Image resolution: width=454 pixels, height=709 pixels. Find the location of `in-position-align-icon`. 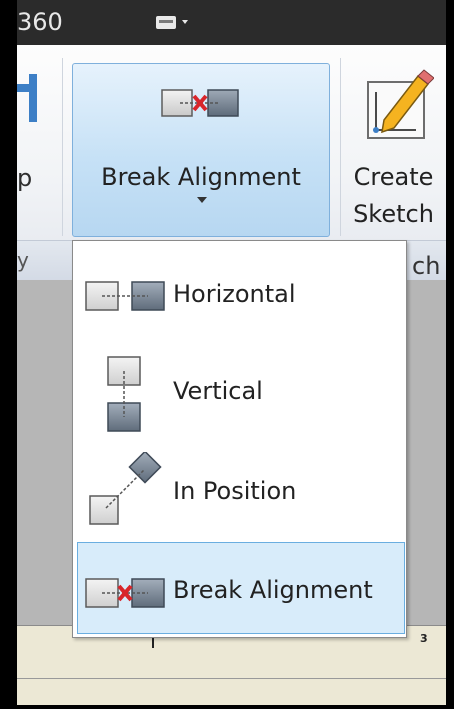

in-position-align-icon is located at coordinates (125, 488).